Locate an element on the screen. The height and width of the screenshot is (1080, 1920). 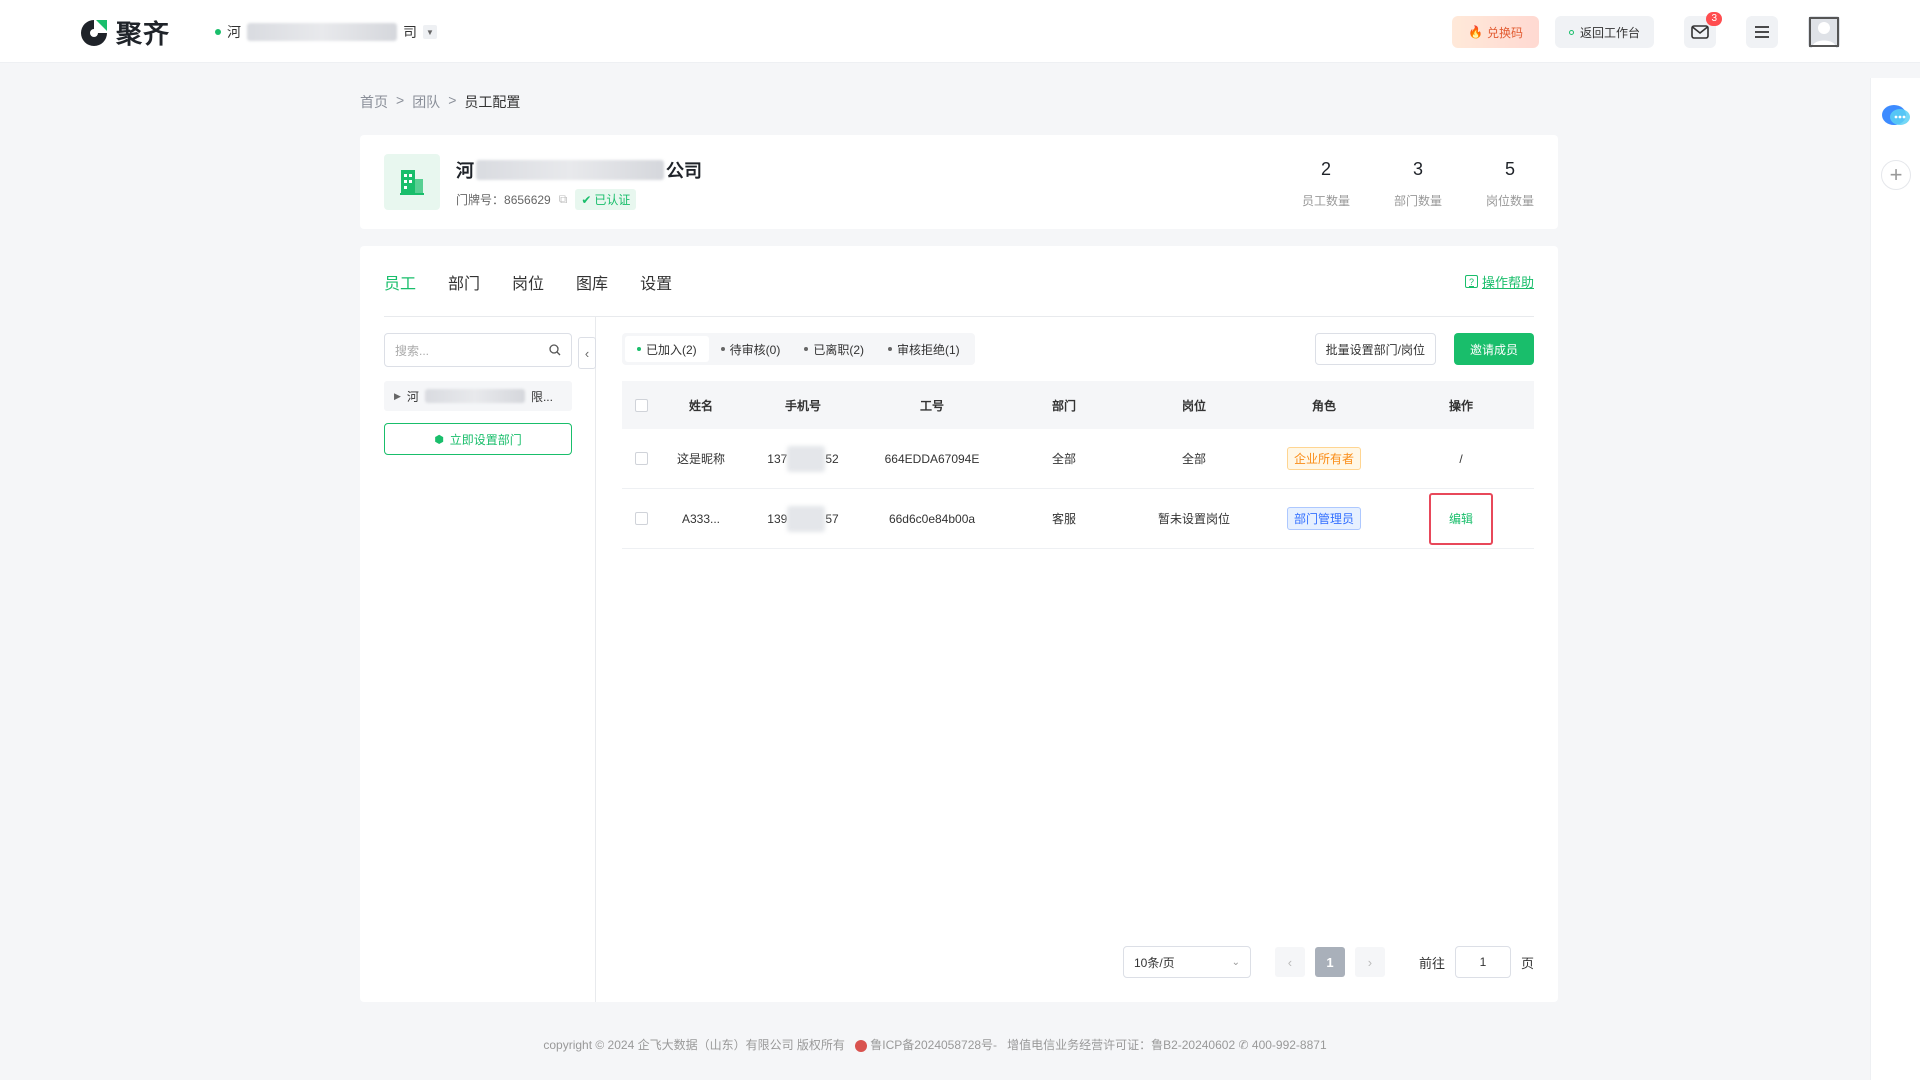
cell-department: 全部 is located at coordinates (1063, 459).